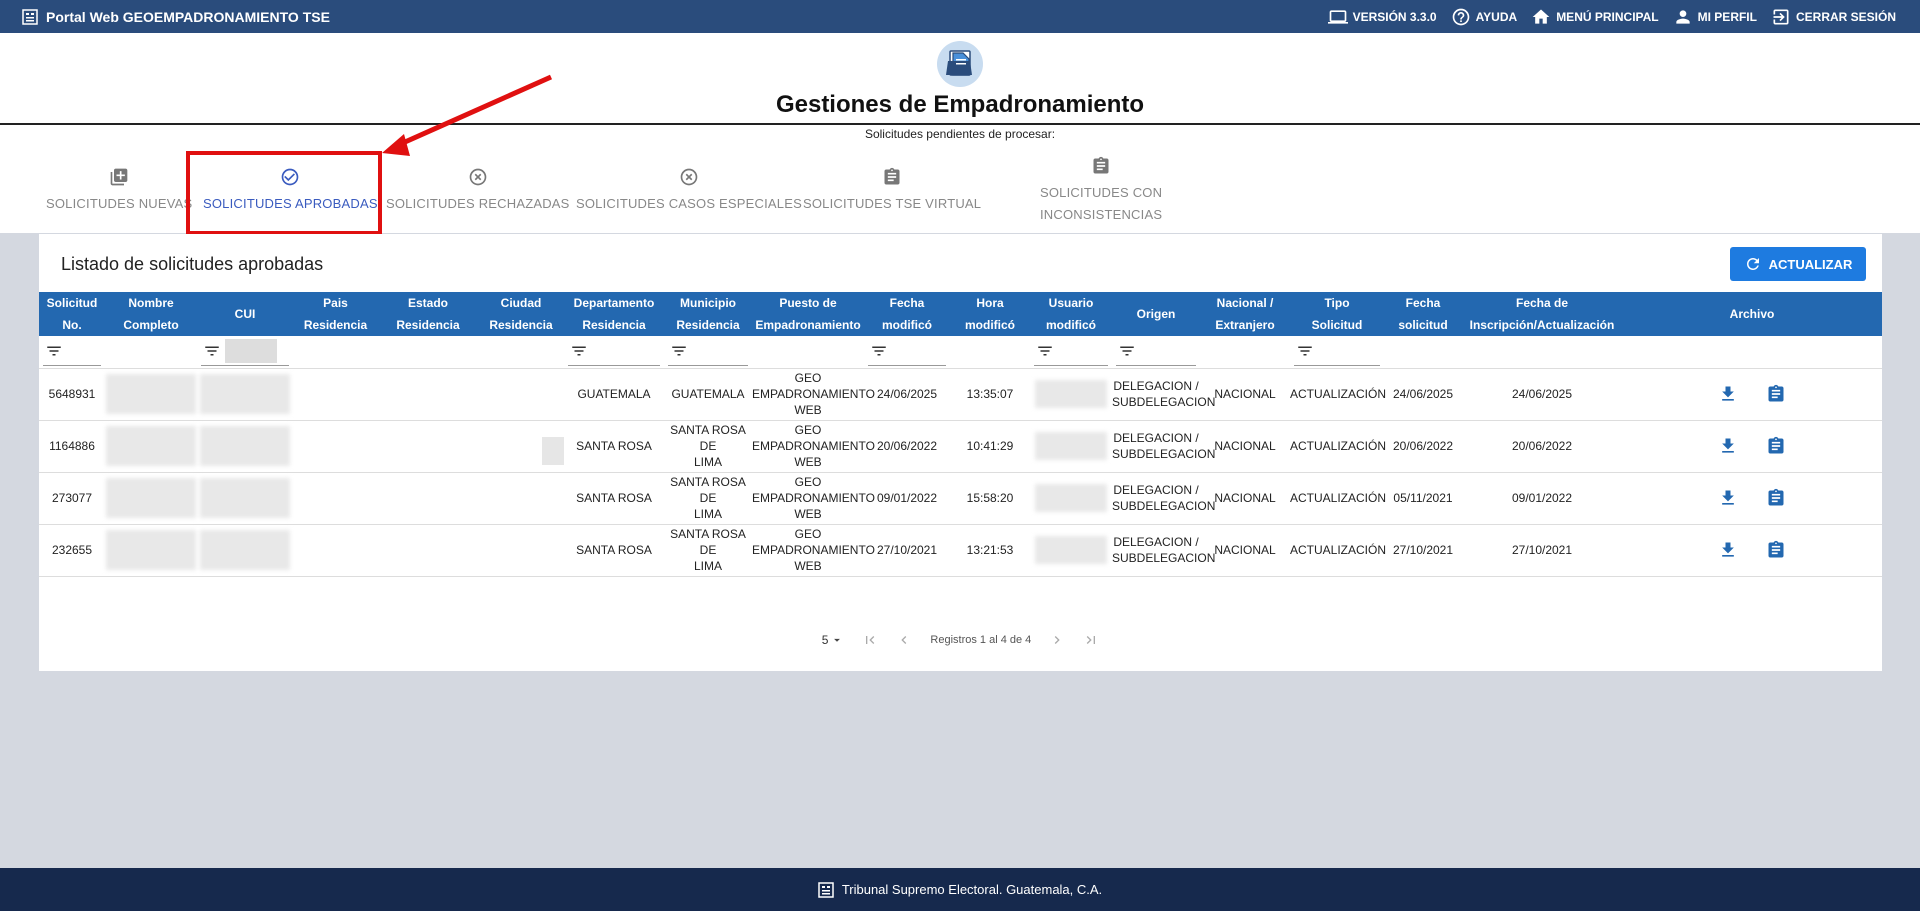  Describe the element at coordinates (907, 446) in the screenshot. I see `cell-fecha-modifico: 20/06/2022` at that location.